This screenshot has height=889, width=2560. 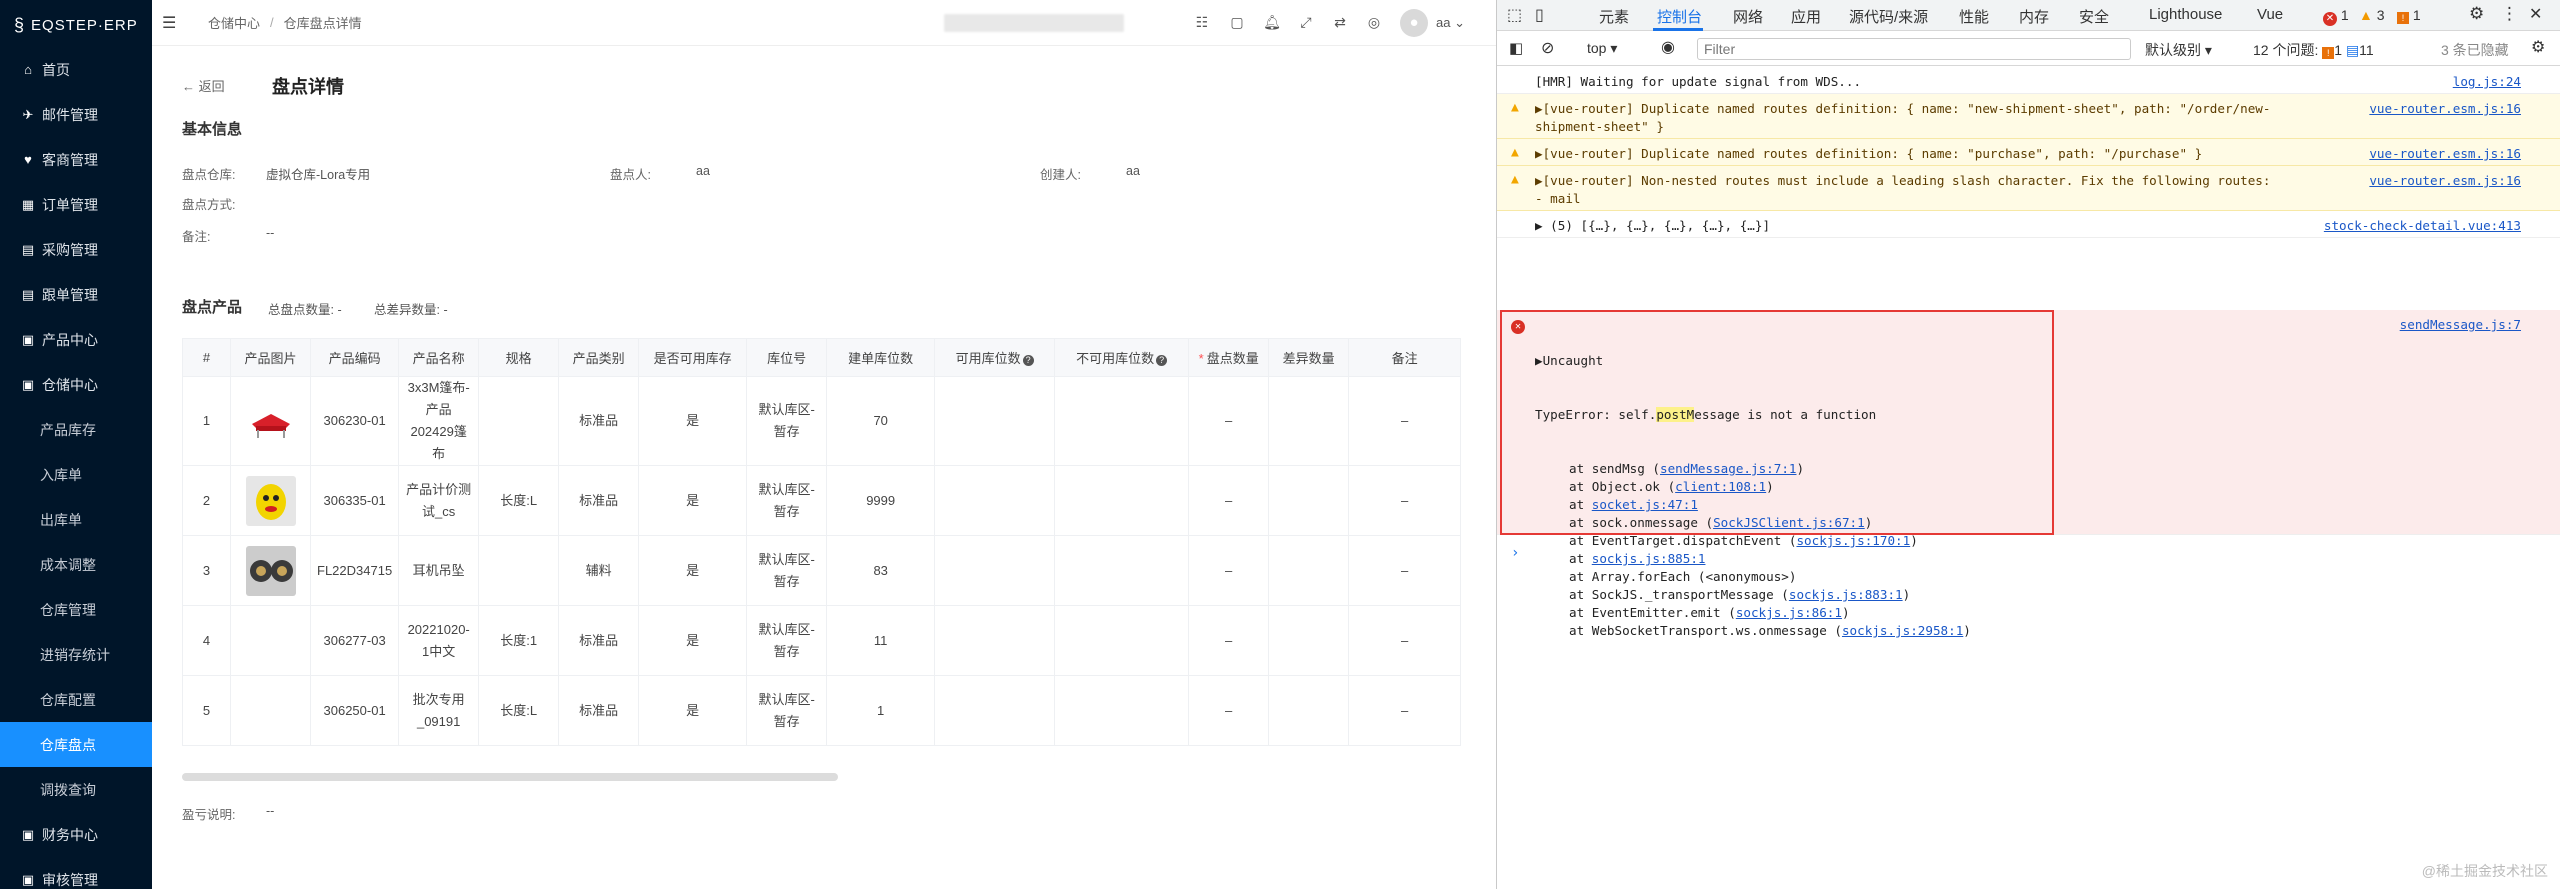 I want to click on list-icon: ☷, so click(x=1202, y=22).